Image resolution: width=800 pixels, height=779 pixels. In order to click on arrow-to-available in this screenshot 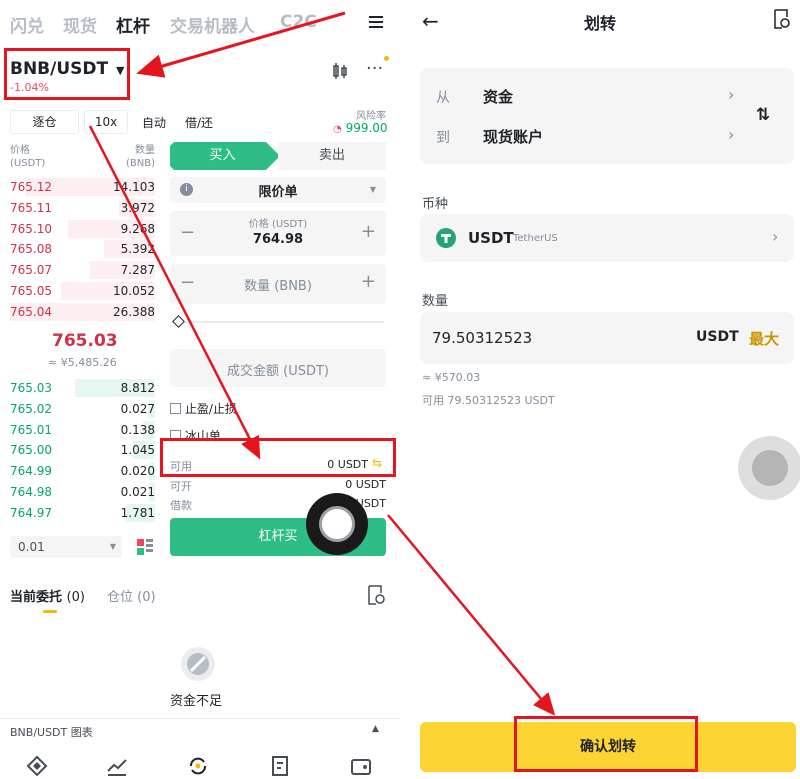, I will do `click(174, 292)`.